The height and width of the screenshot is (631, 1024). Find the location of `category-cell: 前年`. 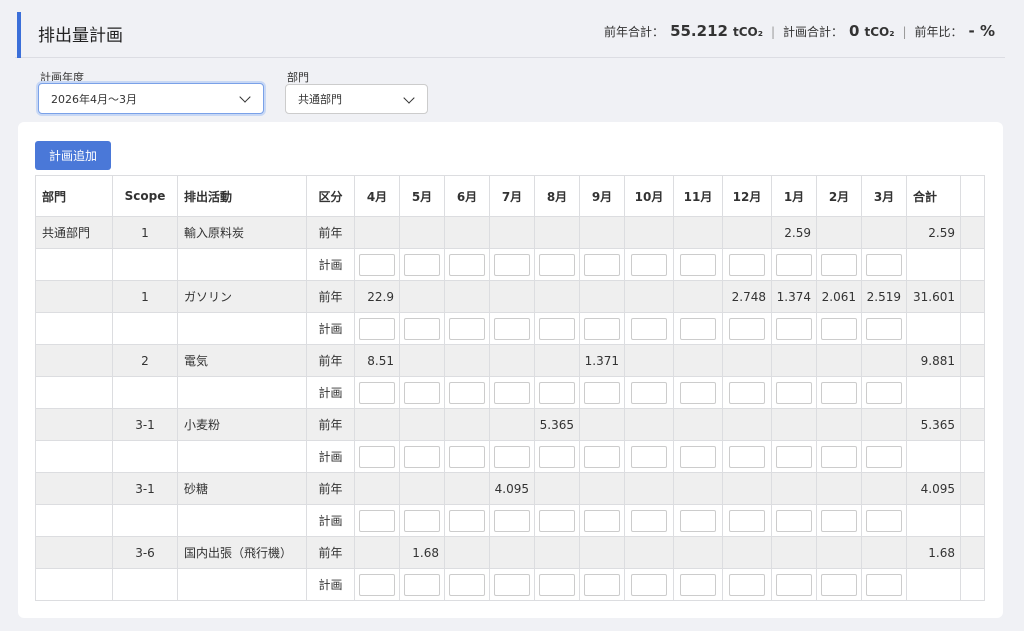

category-cell: 前年 is located at coordinates (330, 552).